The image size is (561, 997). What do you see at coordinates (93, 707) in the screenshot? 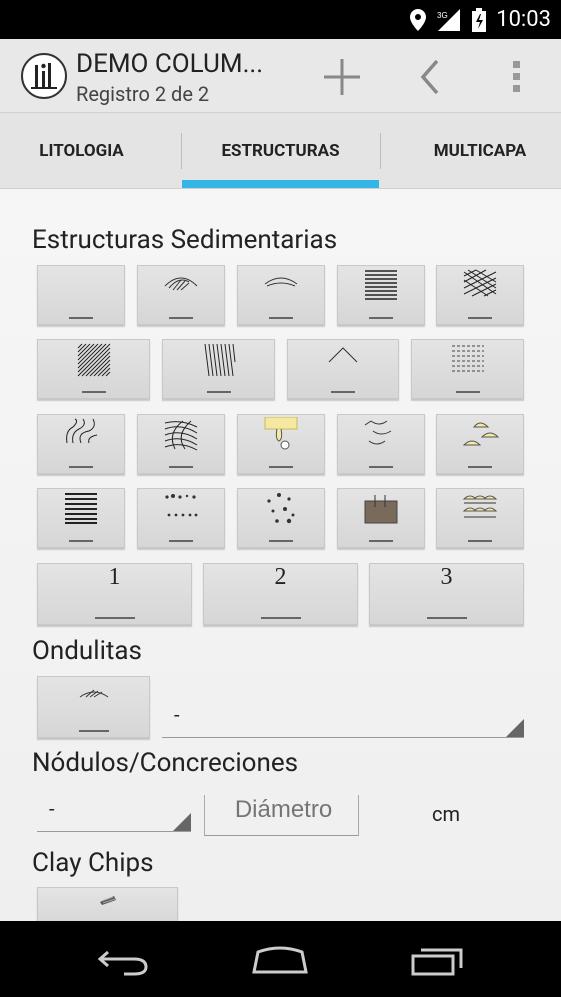
I see `ondulitas-button` at bounding box center [93, 707].